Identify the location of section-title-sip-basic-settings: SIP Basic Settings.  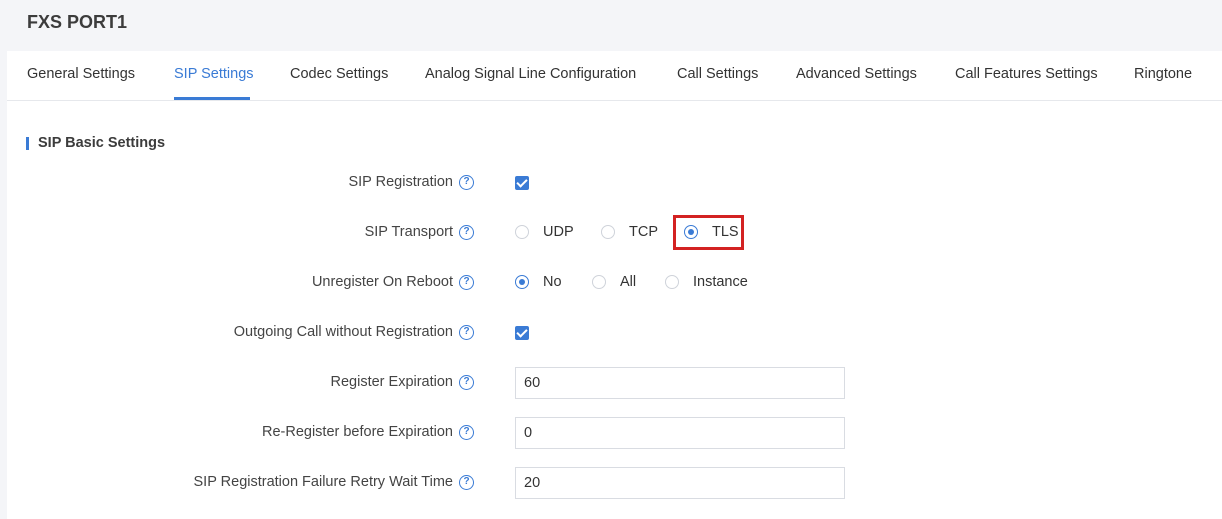
(95, 143).